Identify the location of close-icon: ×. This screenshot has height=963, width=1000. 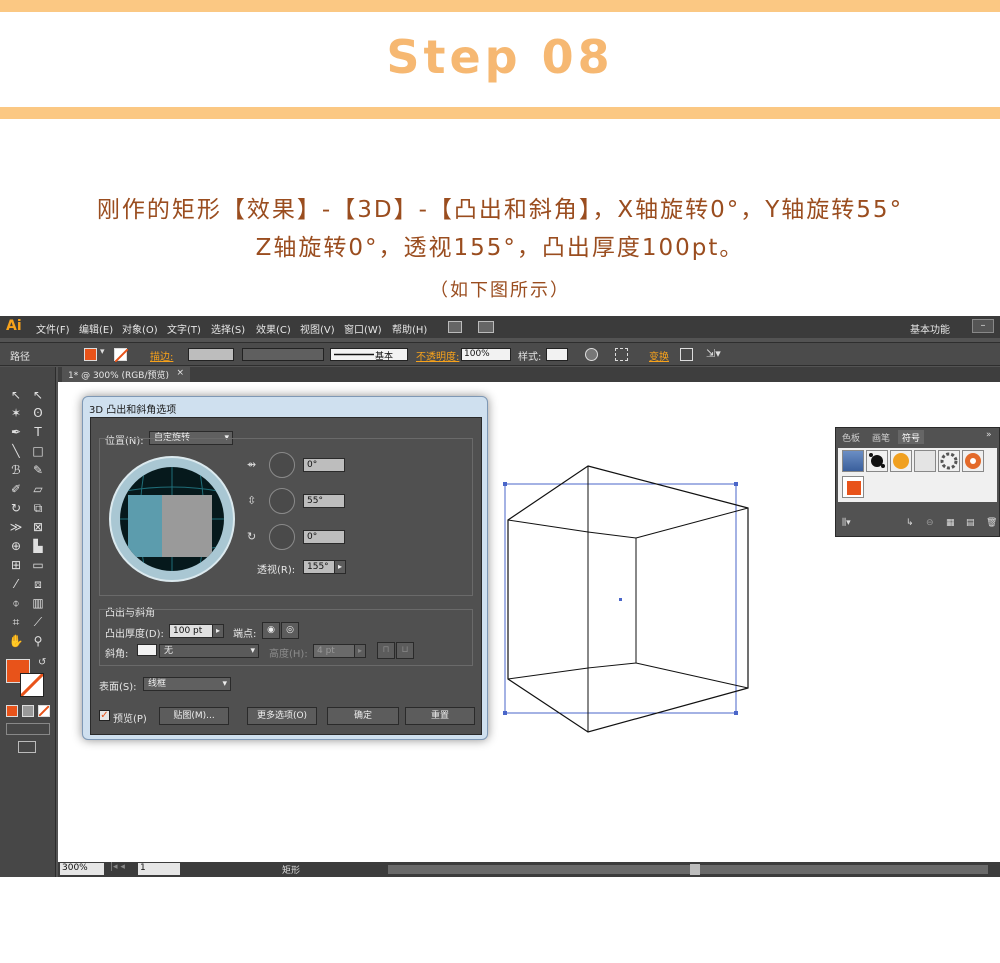
(180, 373).